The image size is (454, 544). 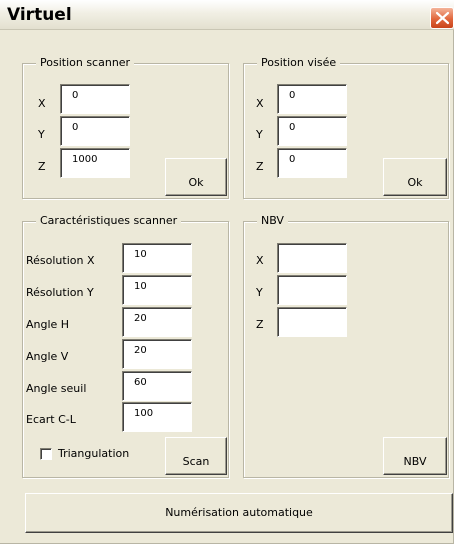 I want to click on numerisation-automatique-button: Numérisation automatique, so click(x=239, y=513).